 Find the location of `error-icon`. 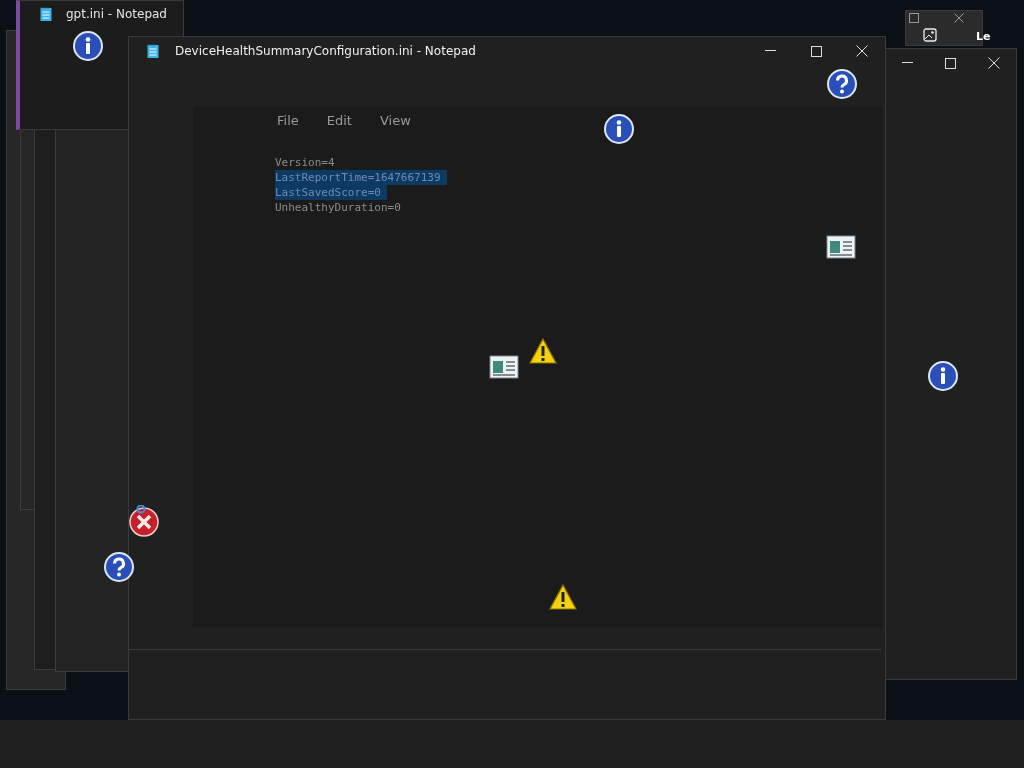

error-icon is located at coordinates (144, 521).